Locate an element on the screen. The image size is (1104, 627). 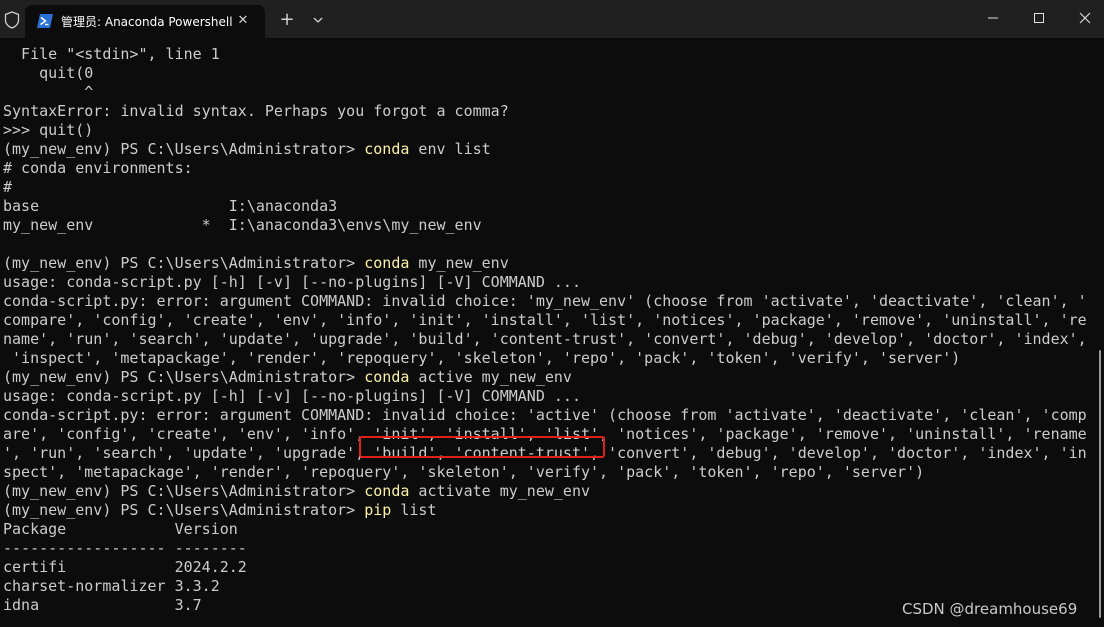
terminal-text: certifi 2024.2.2 is located at coordinates (125, 567).